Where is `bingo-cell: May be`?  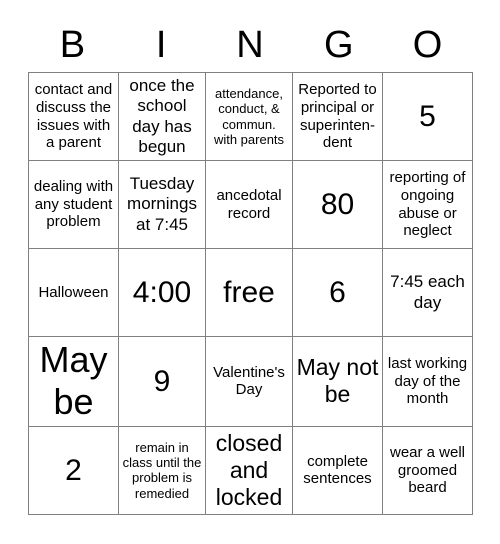 bingo-cell: May be is located at coordinates (73, 381).